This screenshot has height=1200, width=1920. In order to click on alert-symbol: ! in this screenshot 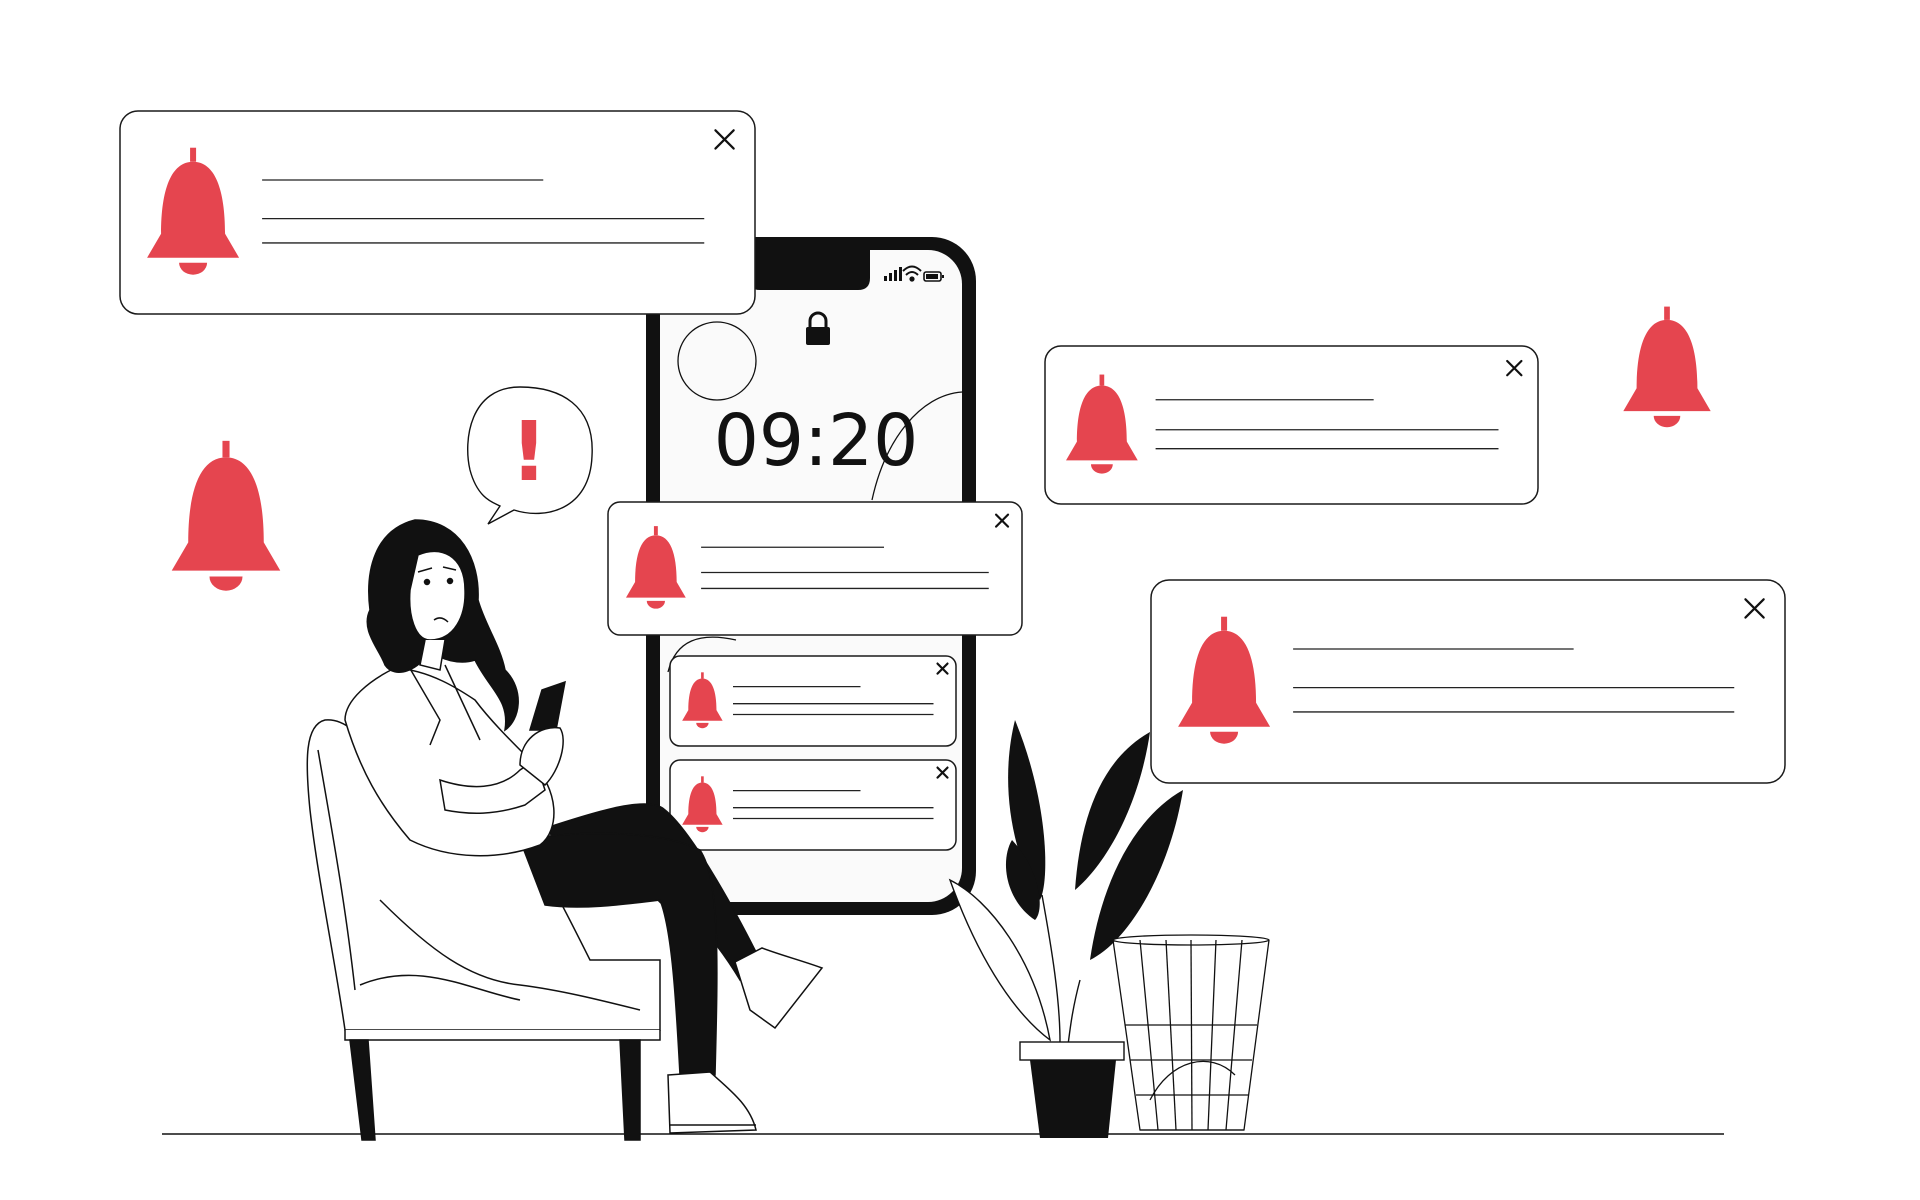, I will do `click(528, 452)`.